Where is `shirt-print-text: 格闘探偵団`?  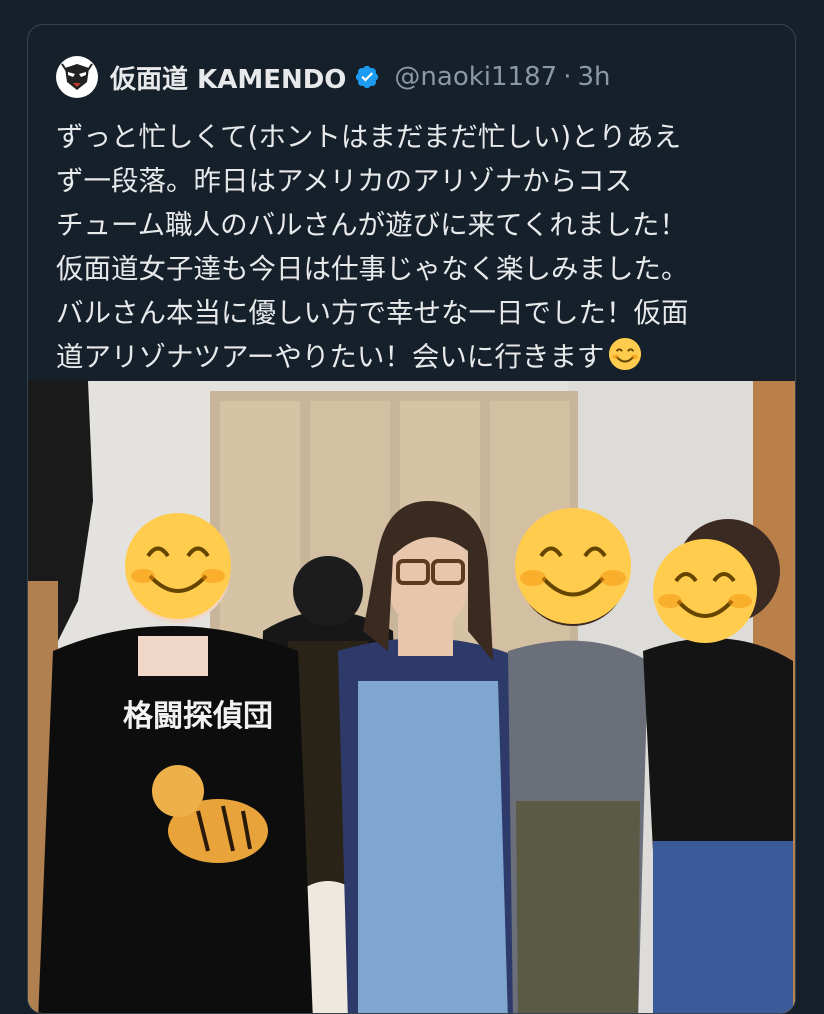
shirt-print-text: 格闘探偵団 is located at coordinates (198, 716).